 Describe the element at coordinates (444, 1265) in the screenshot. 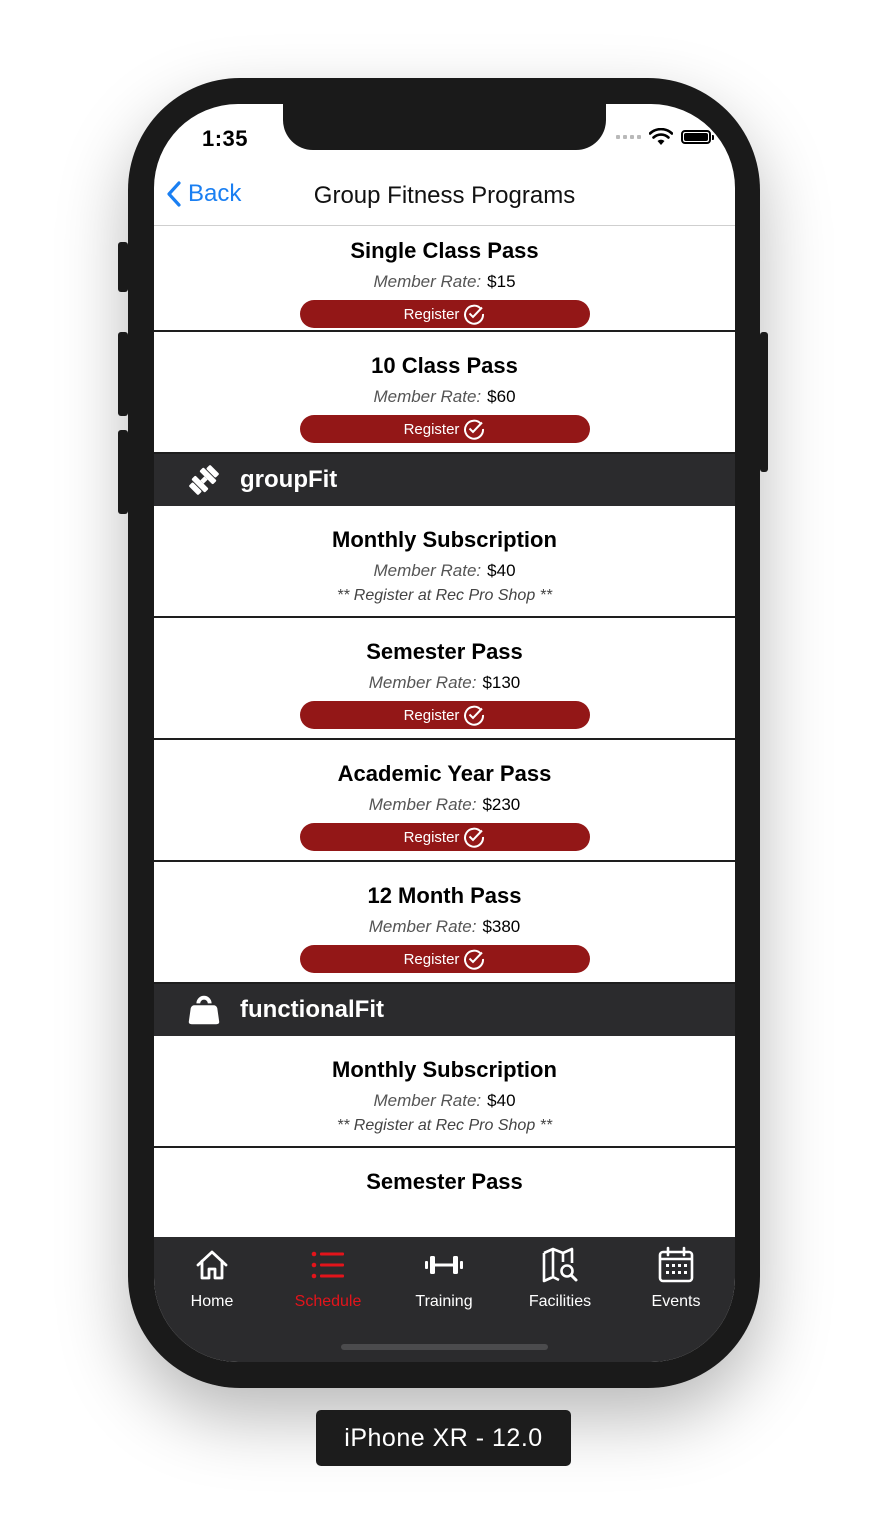

I see `barbell-icon` at that location.